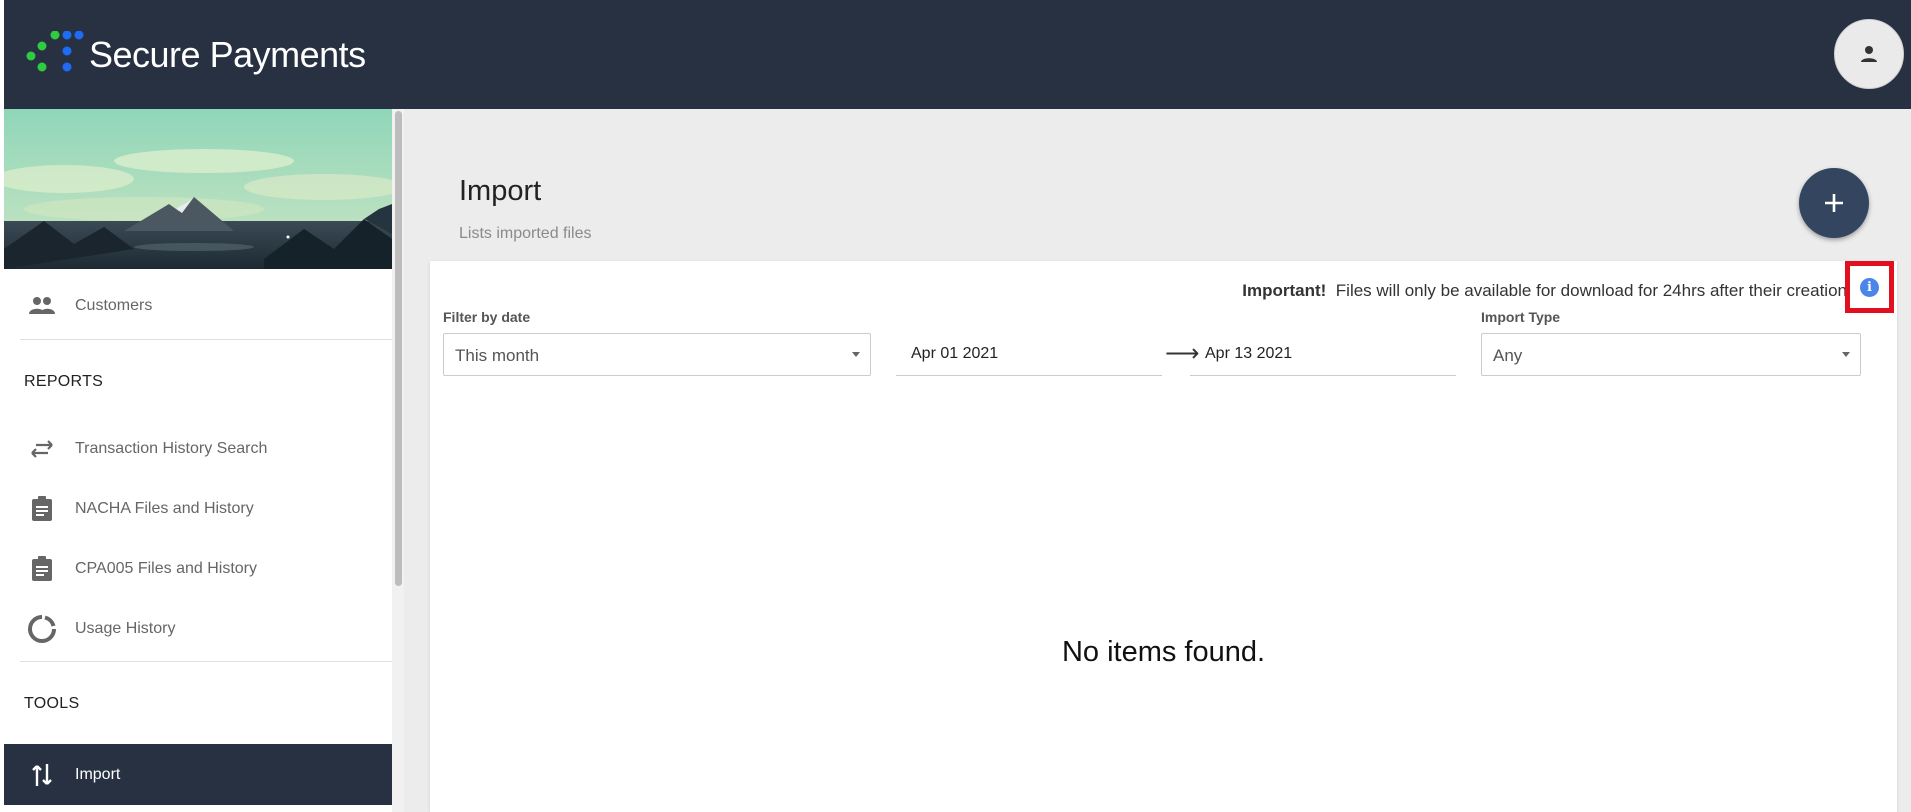 This screenshot has height=812, width=1911. Describe the element at coordinates (487, 317) in the screenshot. I see `filter-by-date-label: Filter by date` at that location.